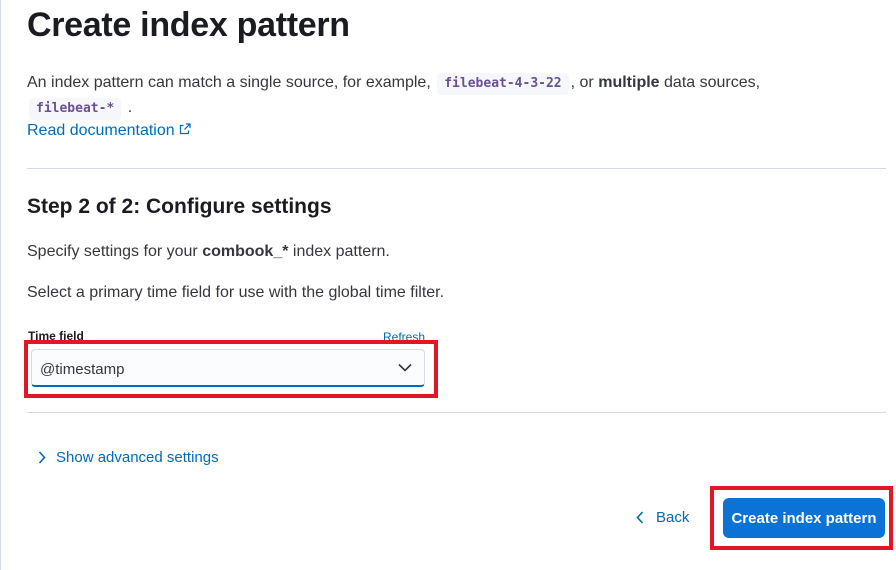 The image size is (896, 570). Describe the element at coordinates (0, 285) in the screenshot. I see `left-border` at that location.